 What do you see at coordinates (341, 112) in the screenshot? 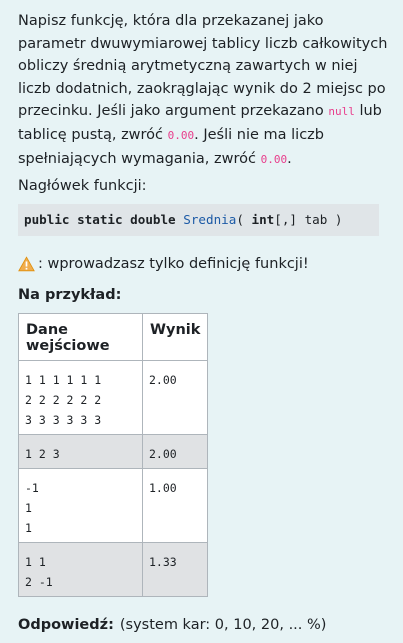
I see `null-code: null` at bounding box center [341, 112].